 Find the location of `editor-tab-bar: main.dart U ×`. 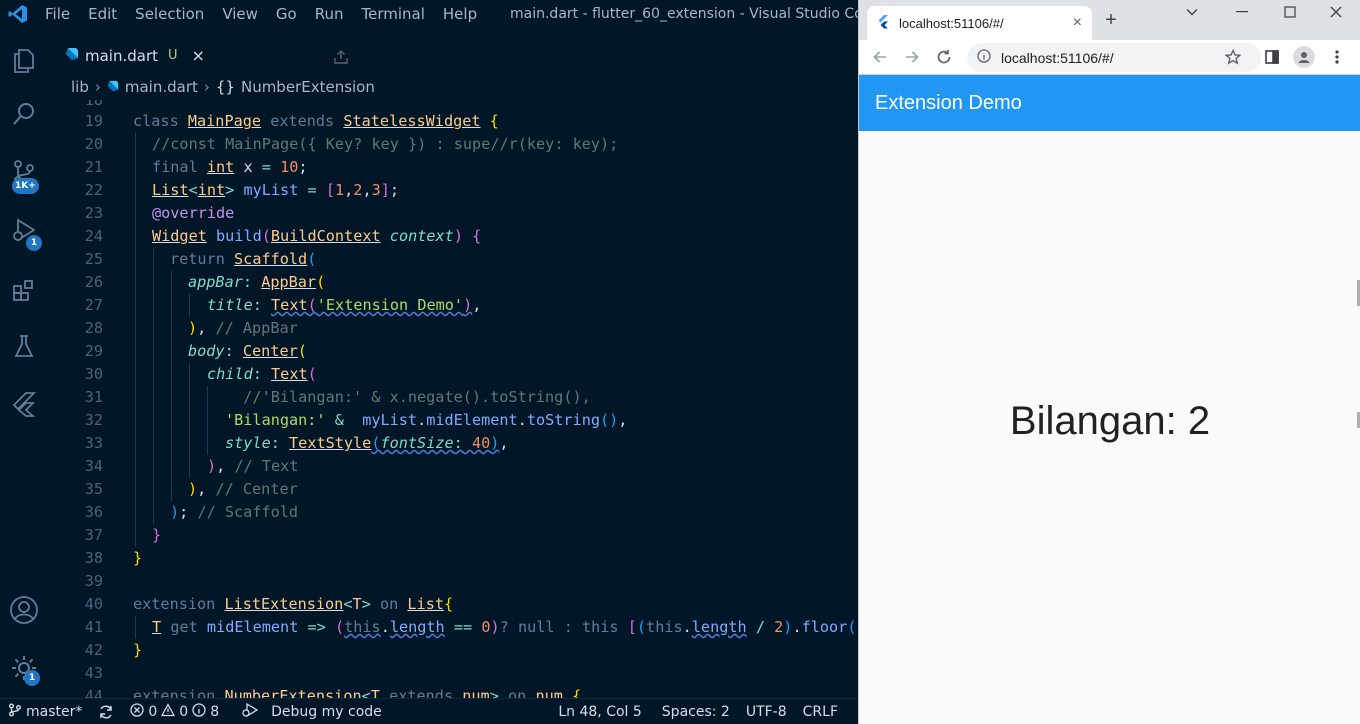

editor-tab-bar: main.dart U × is located at coordinates (455, 51).